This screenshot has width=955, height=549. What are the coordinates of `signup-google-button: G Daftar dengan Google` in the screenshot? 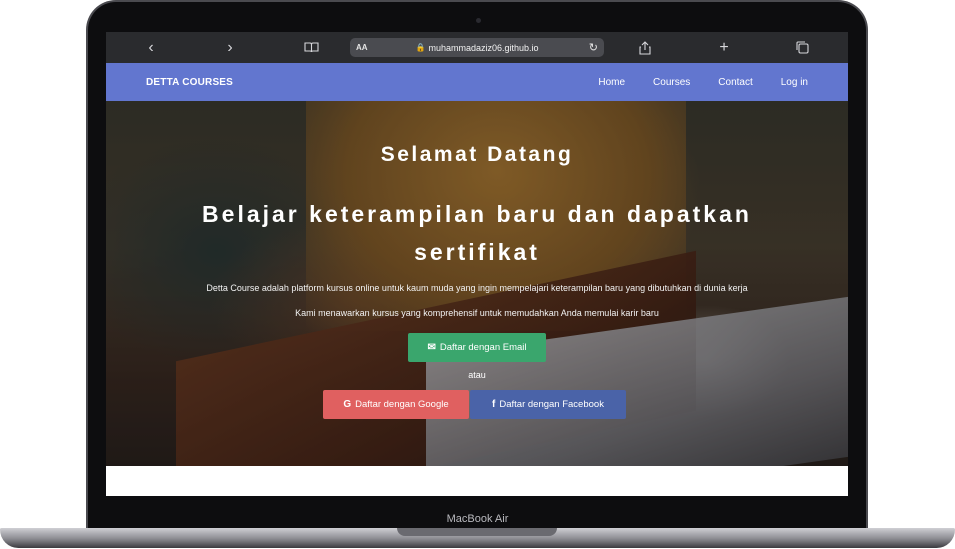 It's located at (396, 404).